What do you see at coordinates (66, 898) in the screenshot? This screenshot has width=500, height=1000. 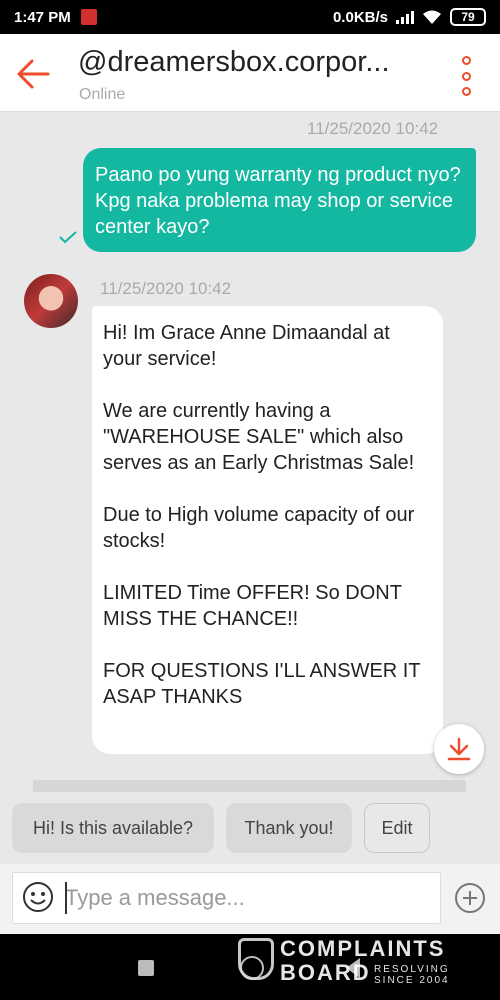 I see `text-caret` at bounding box center [66, 898].